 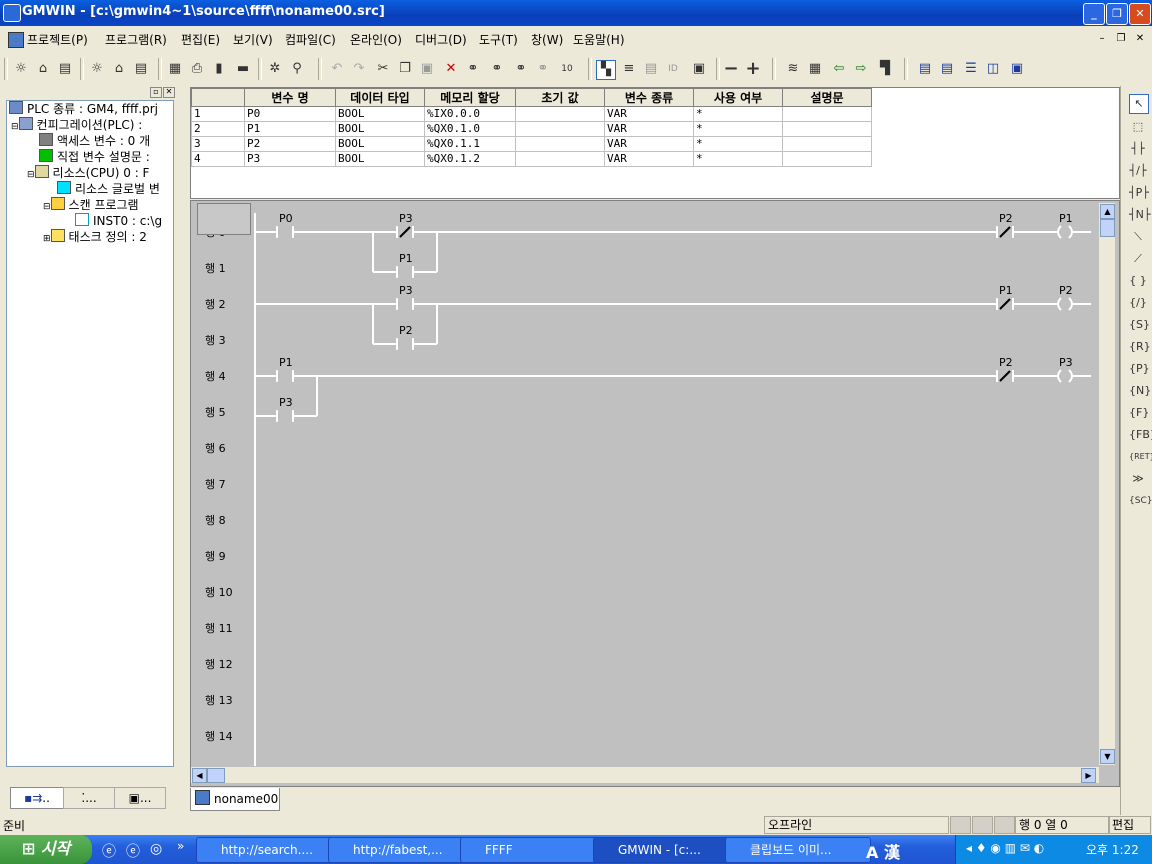 What do you see at coordinates (1140, 347) in the screenshot?
I see `coil-reset-icon: {R}` at bounding box center [1140, 347].